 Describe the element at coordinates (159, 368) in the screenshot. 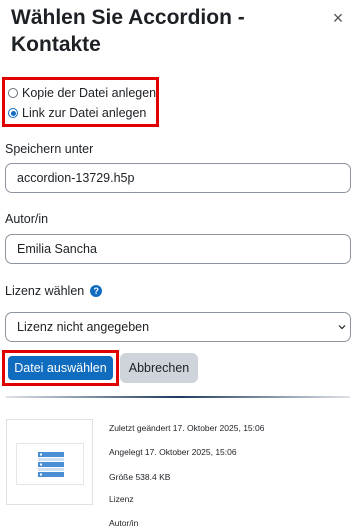

I see `cancel-button: Abbrechen` at that location.